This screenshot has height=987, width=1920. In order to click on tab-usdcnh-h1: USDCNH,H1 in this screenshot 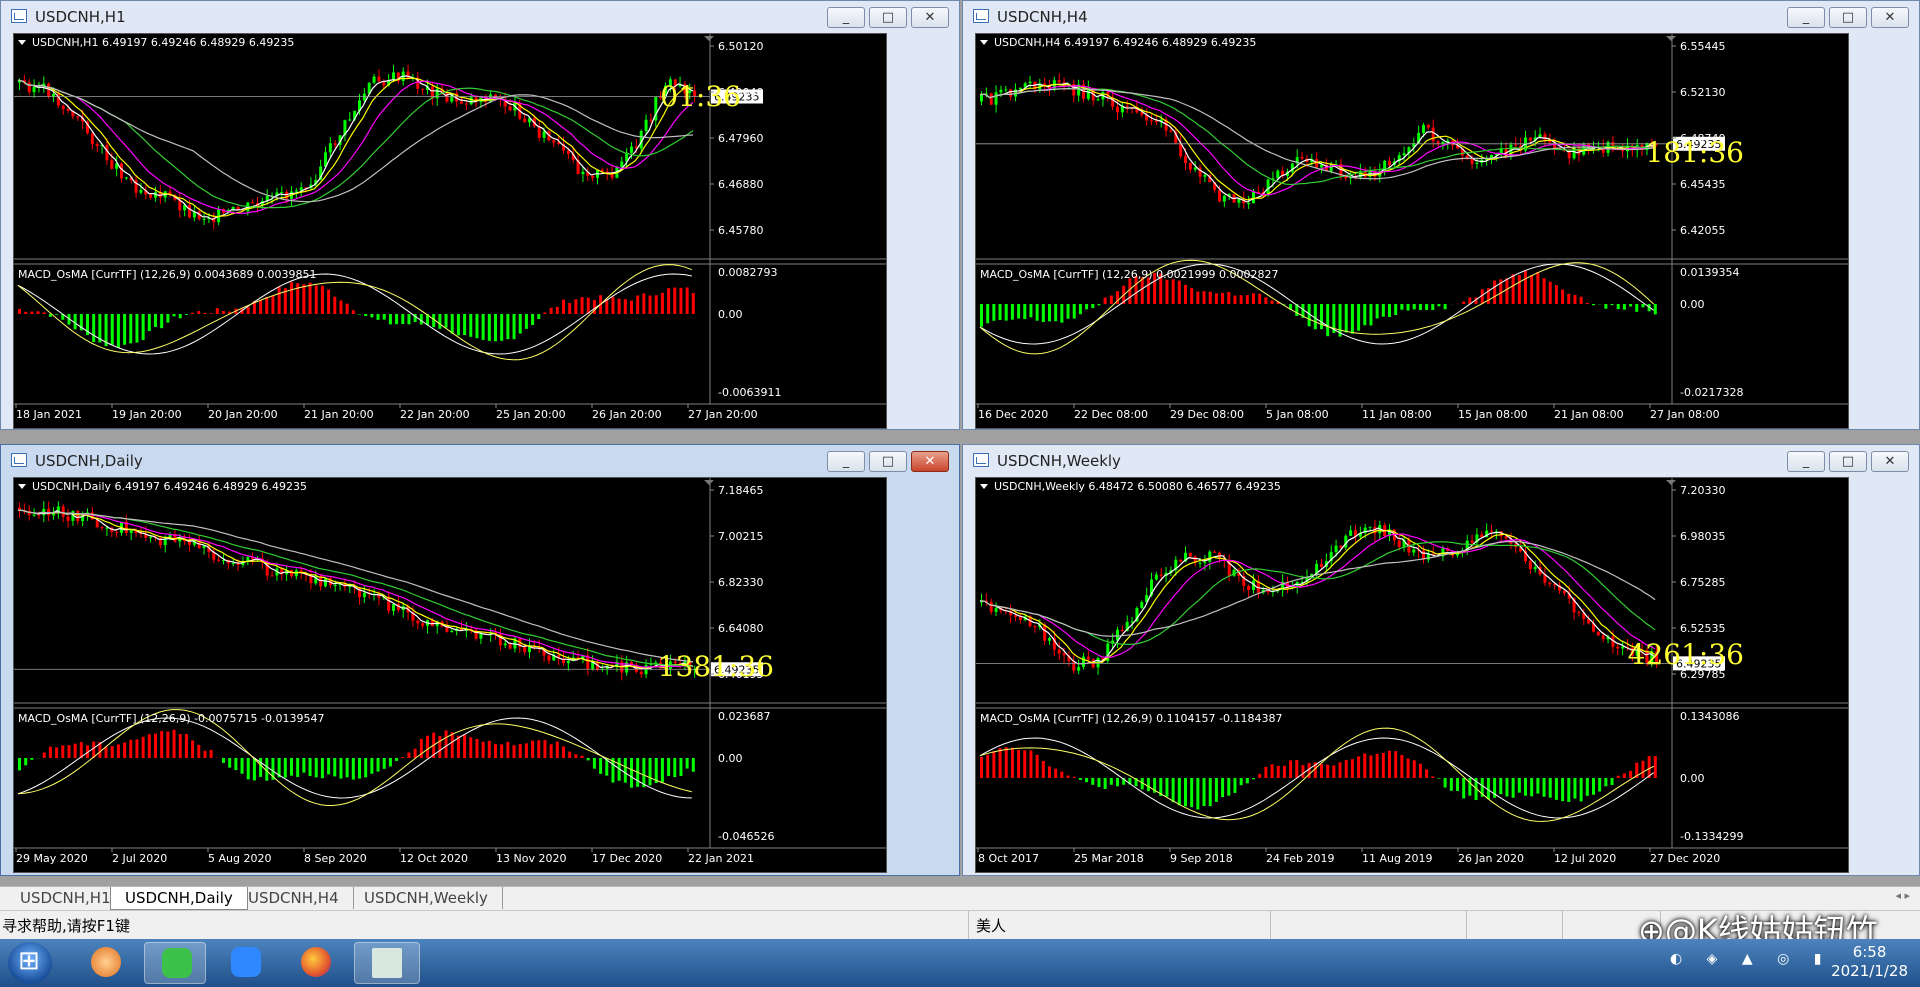, I will do `click(66, 898)`.